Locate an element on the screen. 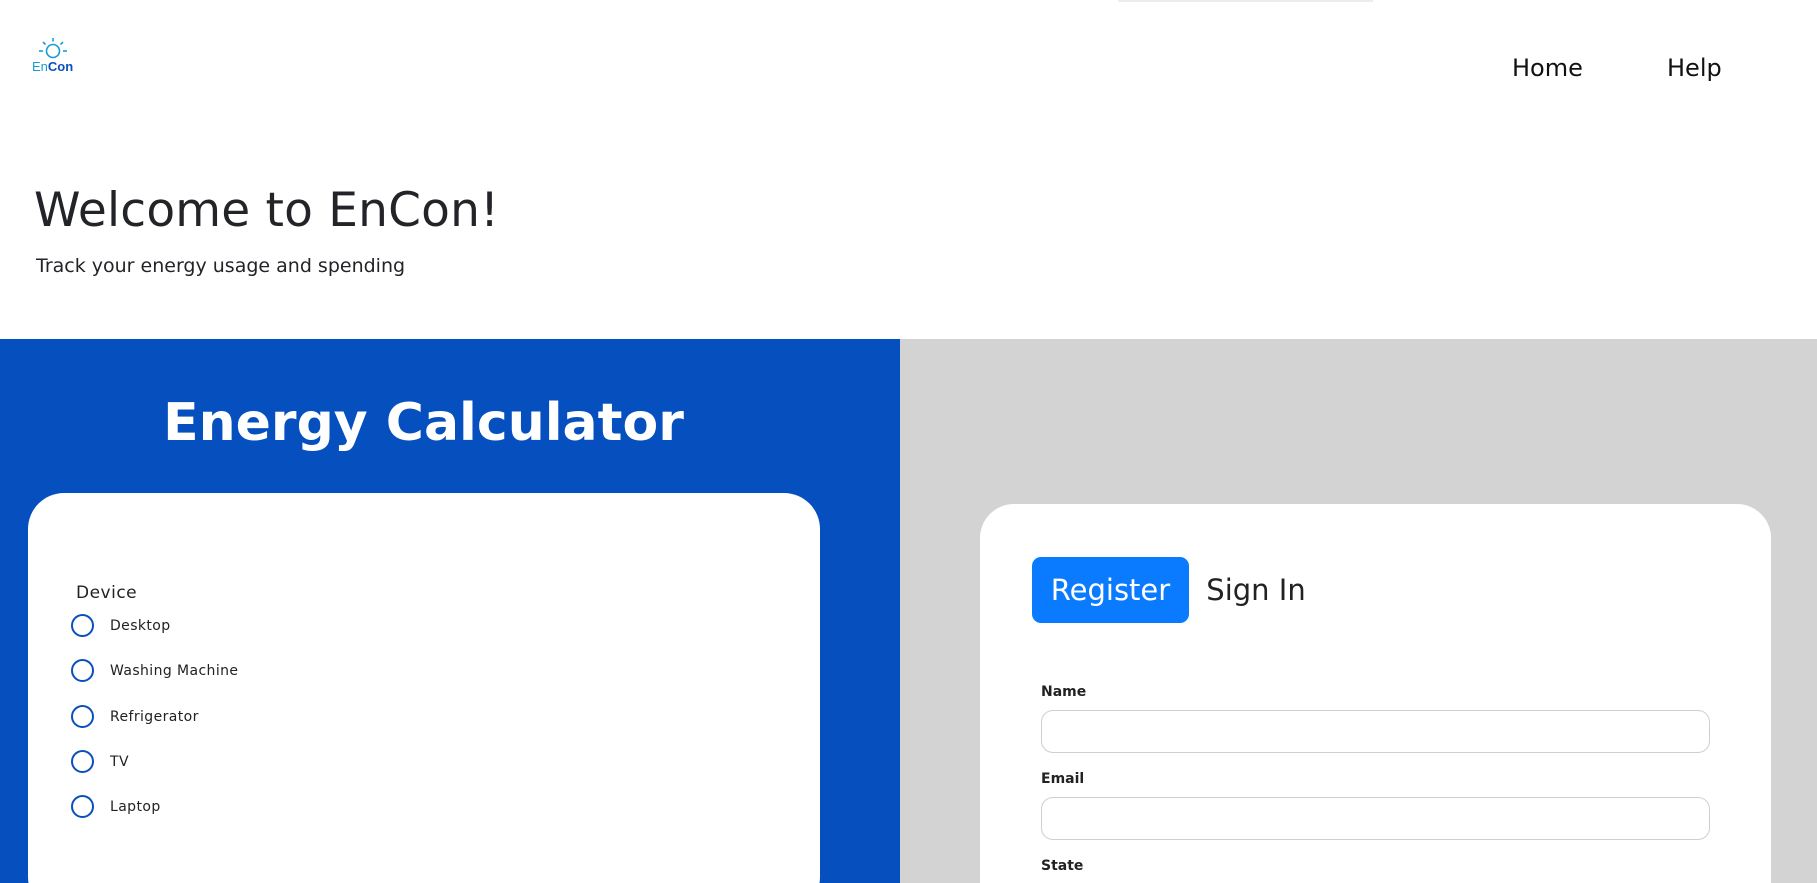 This screenshot has width=1817, height=883. calculator-title: Energy Calculator is located at coordinates (423, 423).